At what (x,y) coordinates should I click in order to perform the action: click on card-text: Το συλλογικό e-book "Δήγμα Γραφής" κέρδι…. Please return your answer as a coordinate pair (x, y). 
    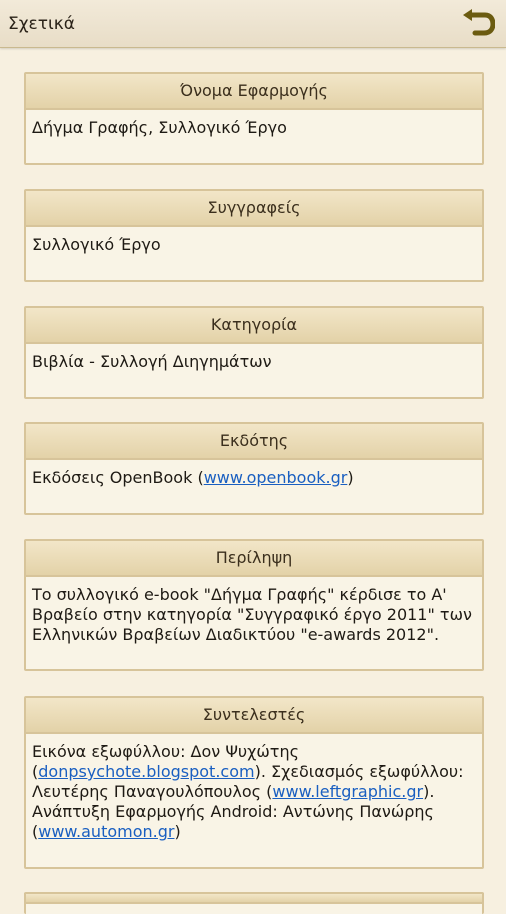
    Looking at the image, I should click on (254, 611).